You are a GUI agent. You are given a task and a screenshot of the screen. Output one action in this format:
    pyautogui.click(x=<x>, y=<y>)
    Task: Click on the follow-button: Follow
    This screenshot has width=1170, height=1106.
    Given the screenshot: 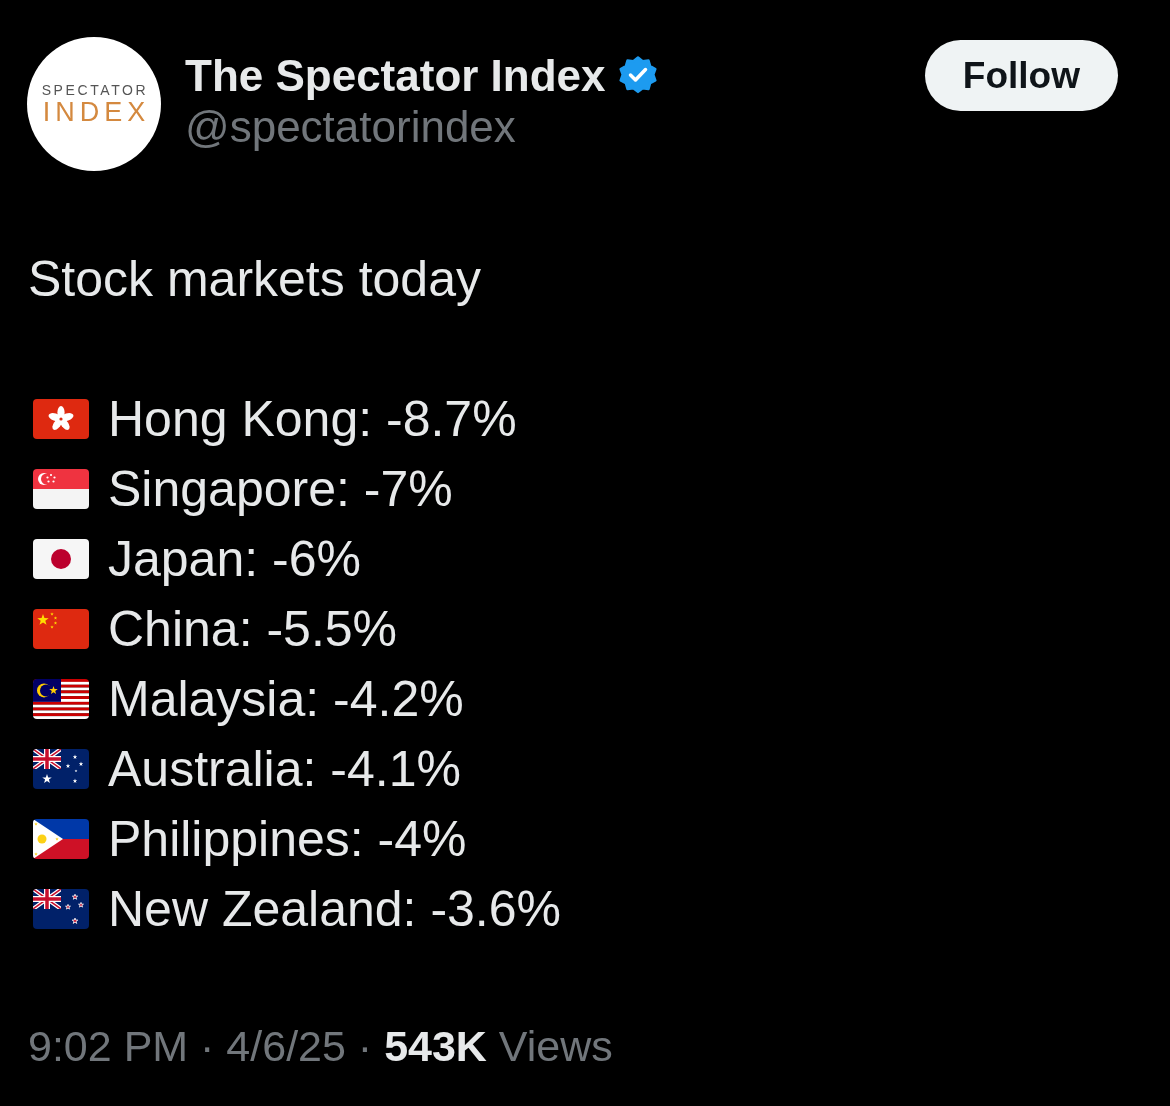 What is the action you would take?
    pyautogui.click(x=1021, y=75)
    